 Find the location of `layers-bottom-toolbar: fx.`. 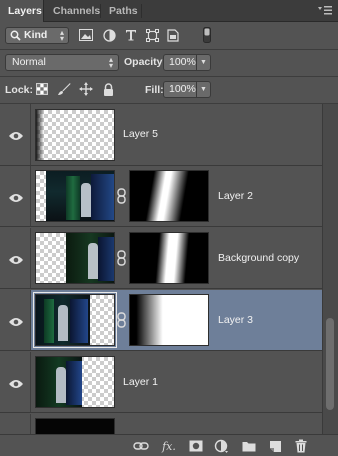

layers-bottom-toolbar: fx. is located at coordinates (169, 445).